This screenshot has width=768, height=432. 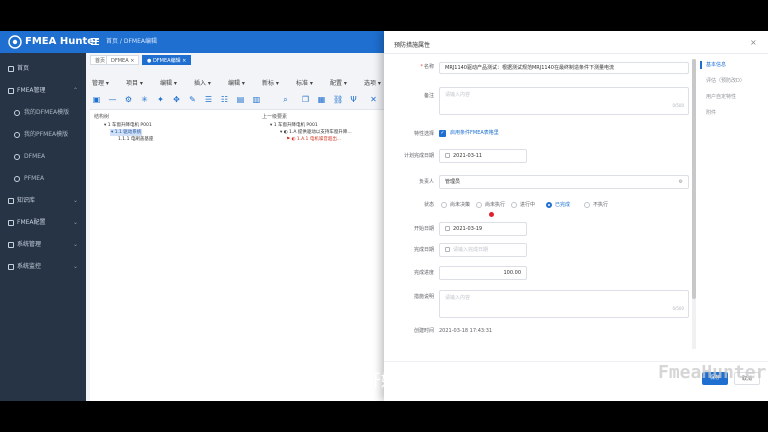 I want to click on sidebar-item: FMEA配置 ⌄, so click(x=43, y=223).